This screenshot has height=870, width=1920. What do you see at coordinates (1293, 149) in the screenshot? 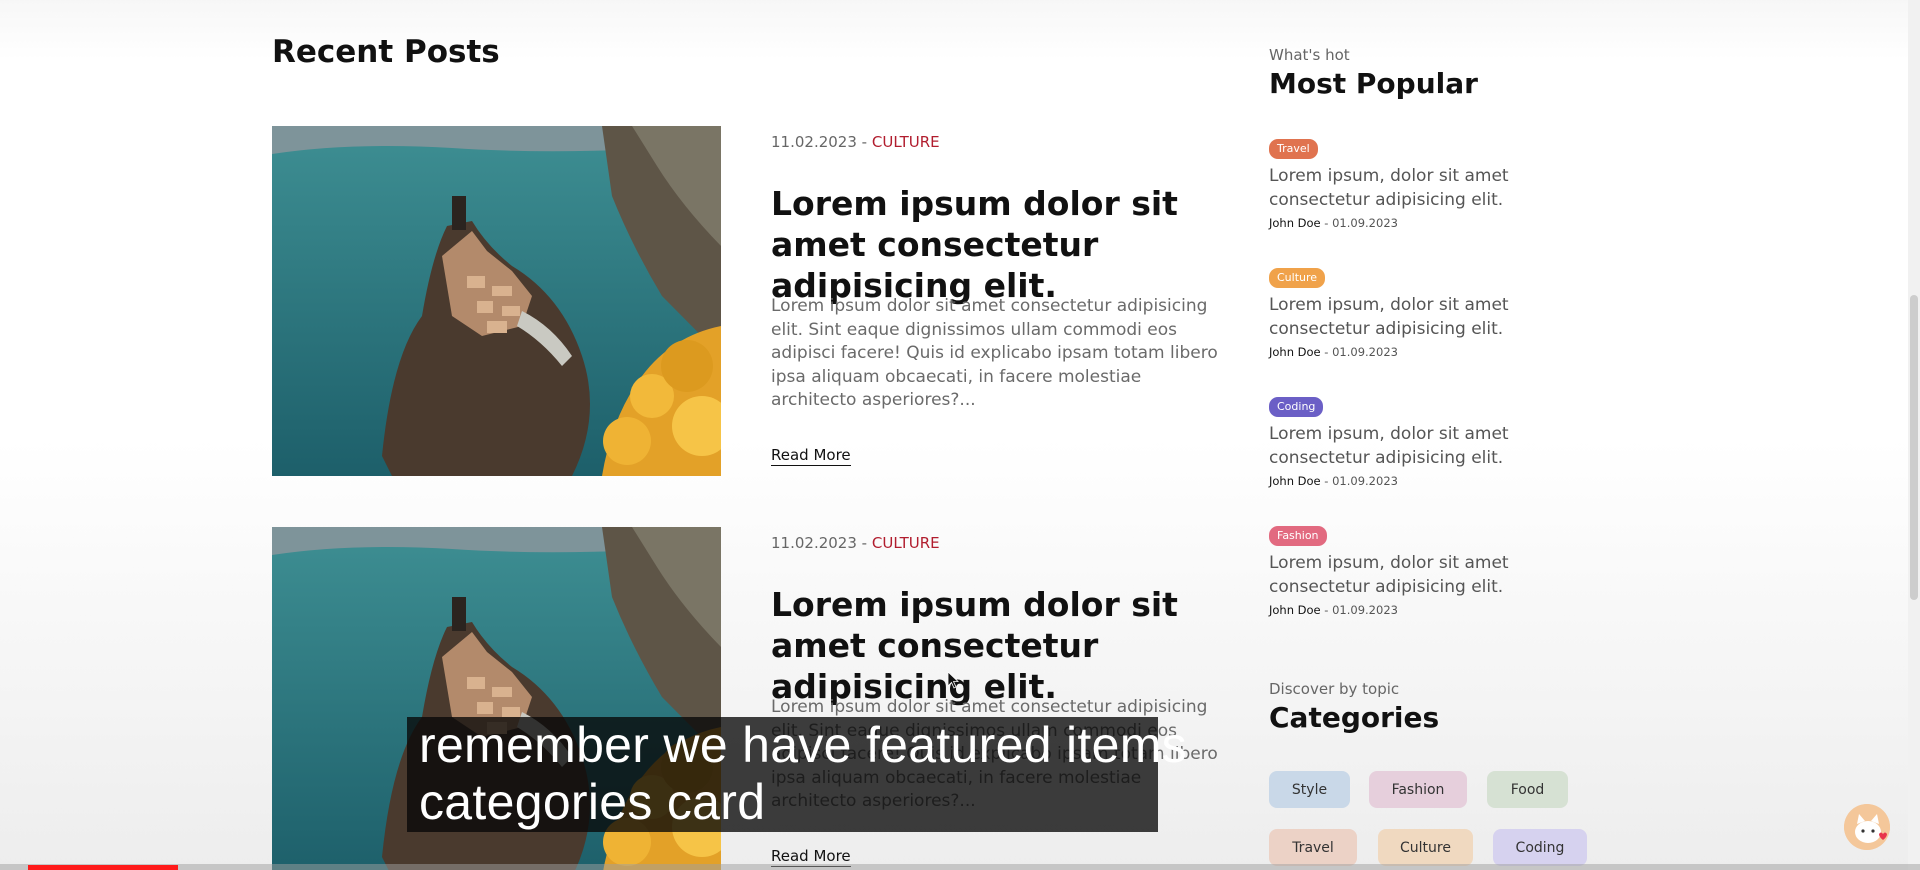
I see `popular-tag: Travel` at bounding box center [1293, 149].